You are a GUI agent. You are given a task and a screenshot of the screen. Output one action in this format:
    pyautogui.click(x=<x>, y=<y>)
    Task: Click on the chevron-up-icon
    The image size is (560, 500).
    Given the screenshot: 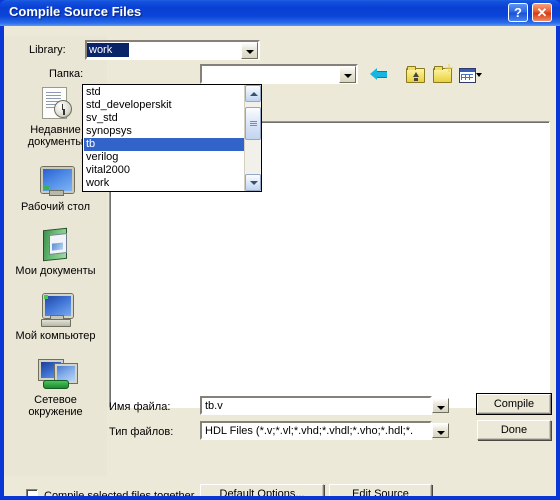 What is the action you would take?
    pyautogui.click(x=254, y=94)
    